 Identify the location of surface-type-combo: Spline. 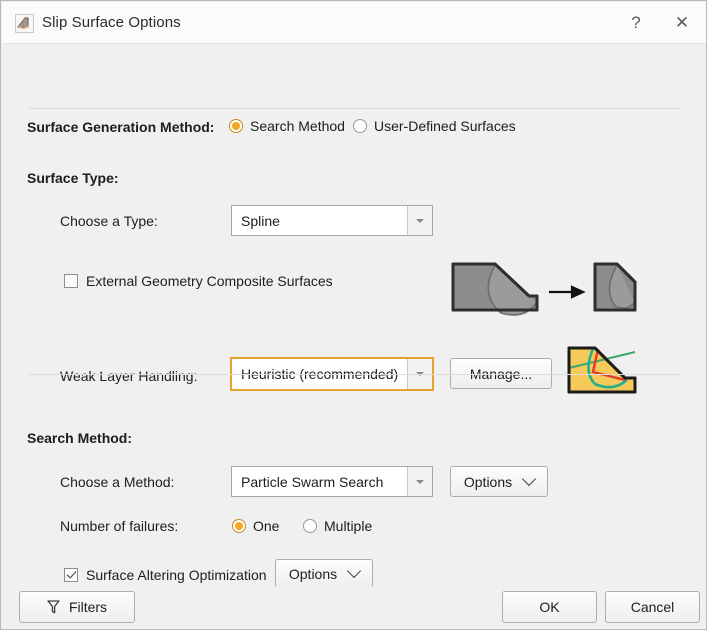
(332, 220).